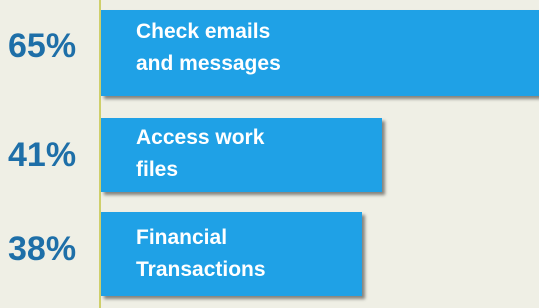  I want to click on bar-label-financial-transactions: Financial Transactions, so click(201, 253).